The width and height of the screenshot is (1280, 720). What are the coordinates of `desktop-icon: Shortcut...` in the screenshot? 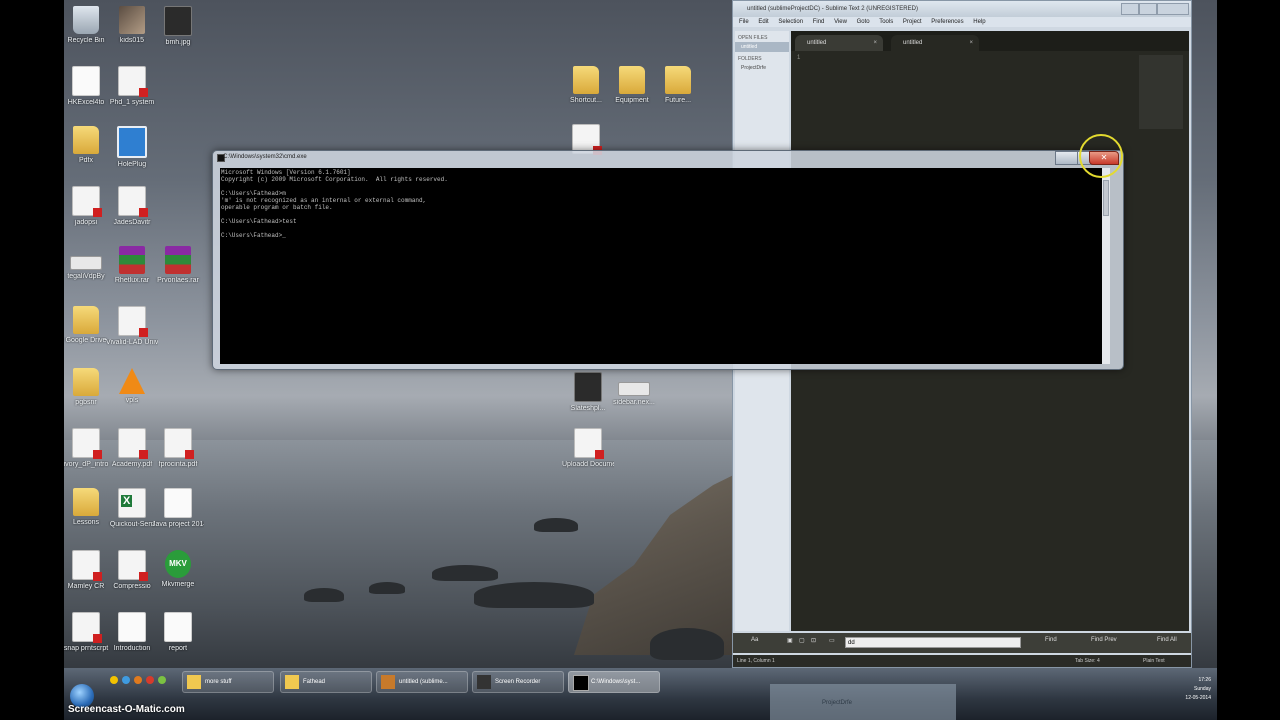 It's located at (586, 85).